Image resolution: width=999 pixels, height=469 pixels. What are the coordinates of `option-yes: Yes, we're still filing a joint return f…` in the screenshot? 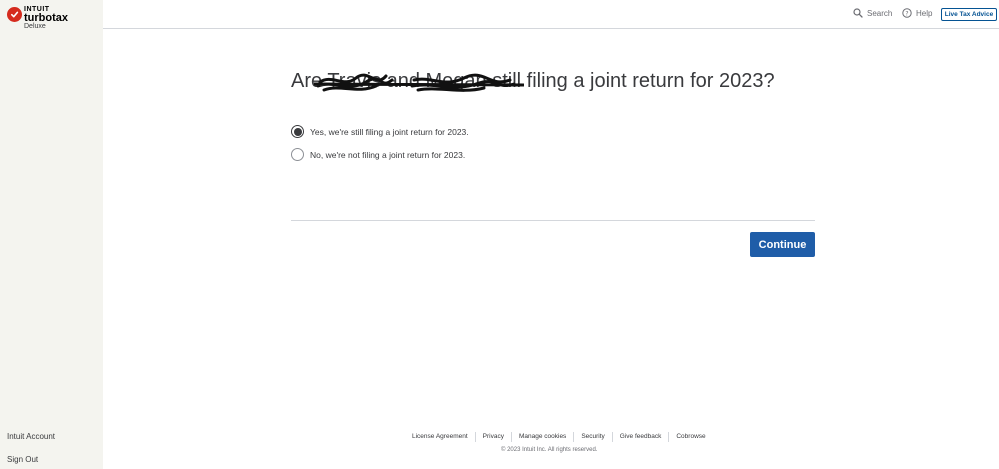 It's located at (380, 131).